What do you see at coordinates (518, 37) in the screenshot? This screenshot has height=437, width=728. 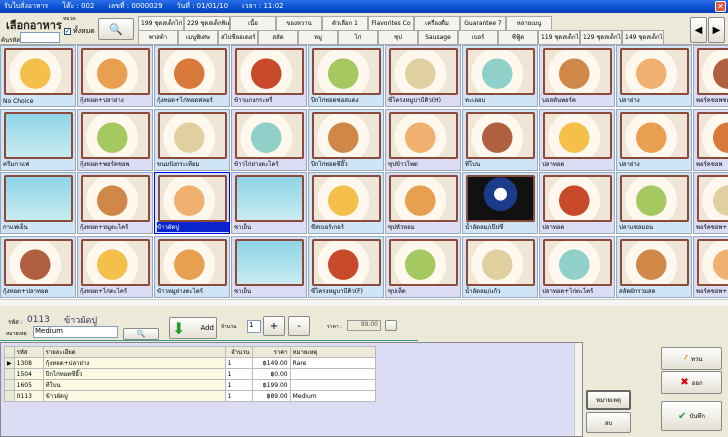 I see `tab-category: ซีฟู้ด` at bounding box center [518, 37].